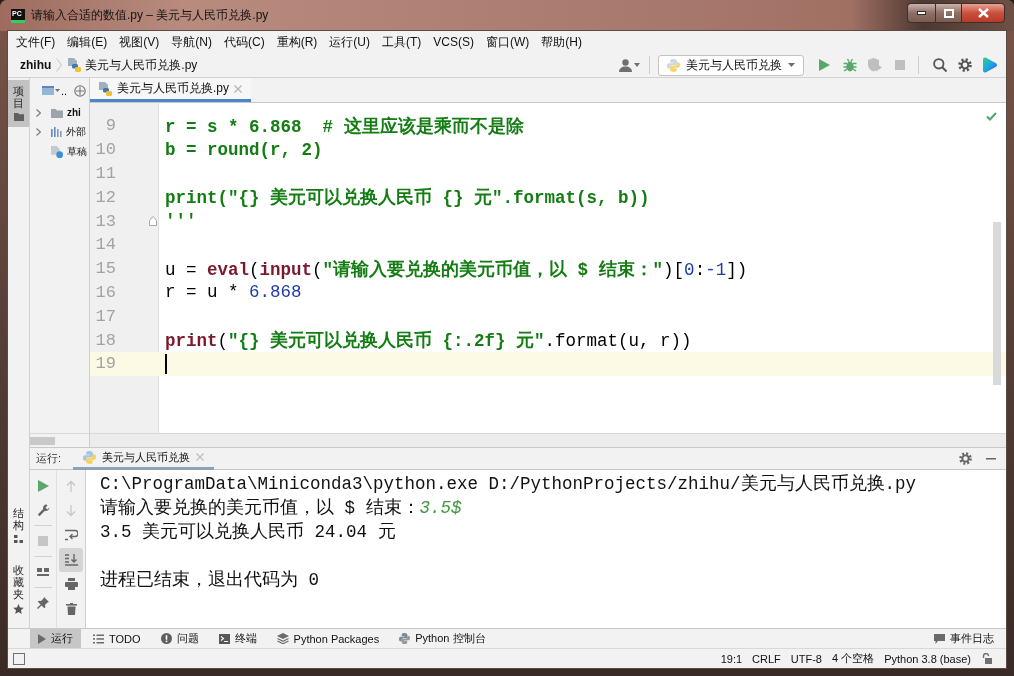 This screenshot has width=1014, height=676. Describe the element at coordinates (964, 638) in the screenshot. I see `tool-window-button: 事件日志` at that location.